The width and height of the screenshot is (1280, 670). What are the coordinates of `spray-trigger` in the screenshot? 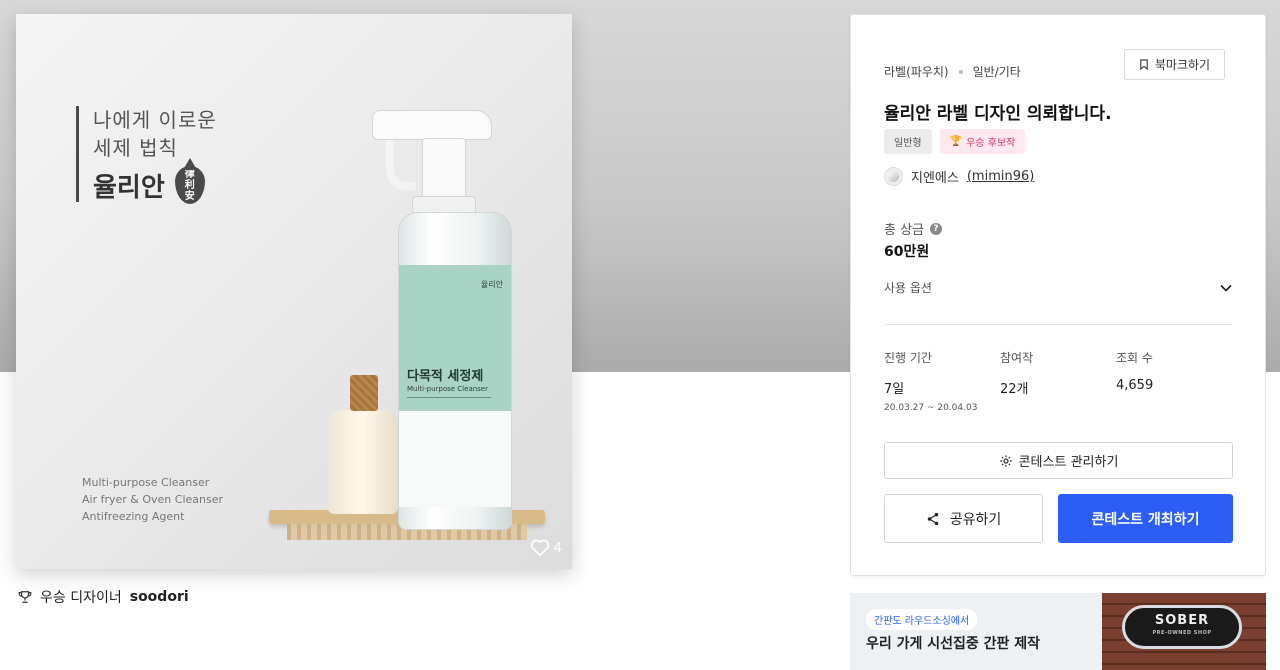 It's located at (432, 162).